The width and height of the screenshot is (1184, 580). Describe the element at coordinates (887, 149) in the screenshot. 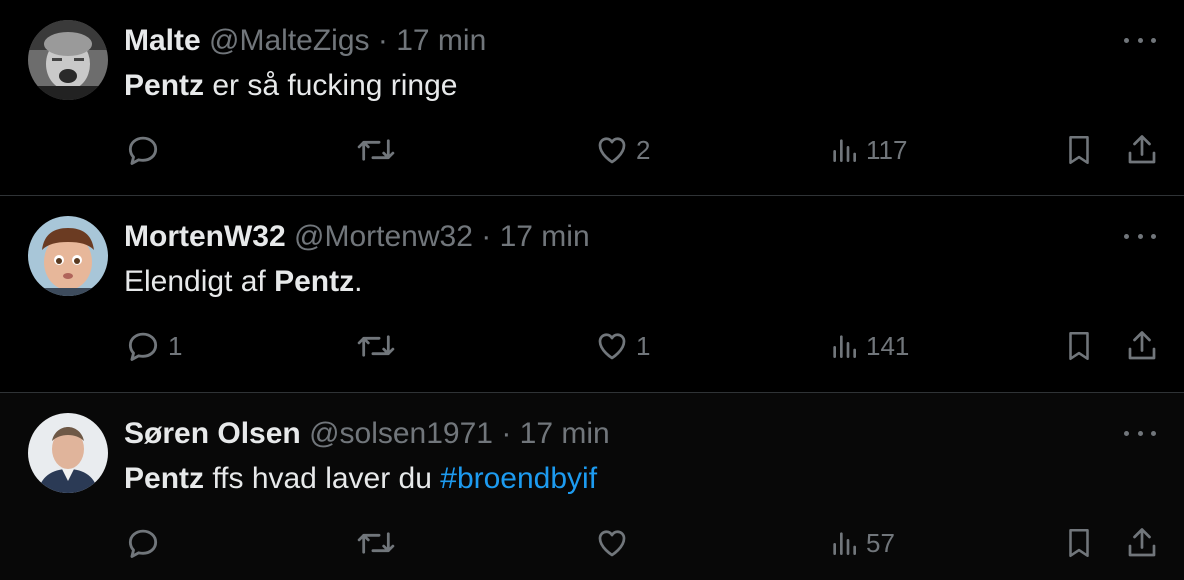

I see `view-count: 117` at that location.